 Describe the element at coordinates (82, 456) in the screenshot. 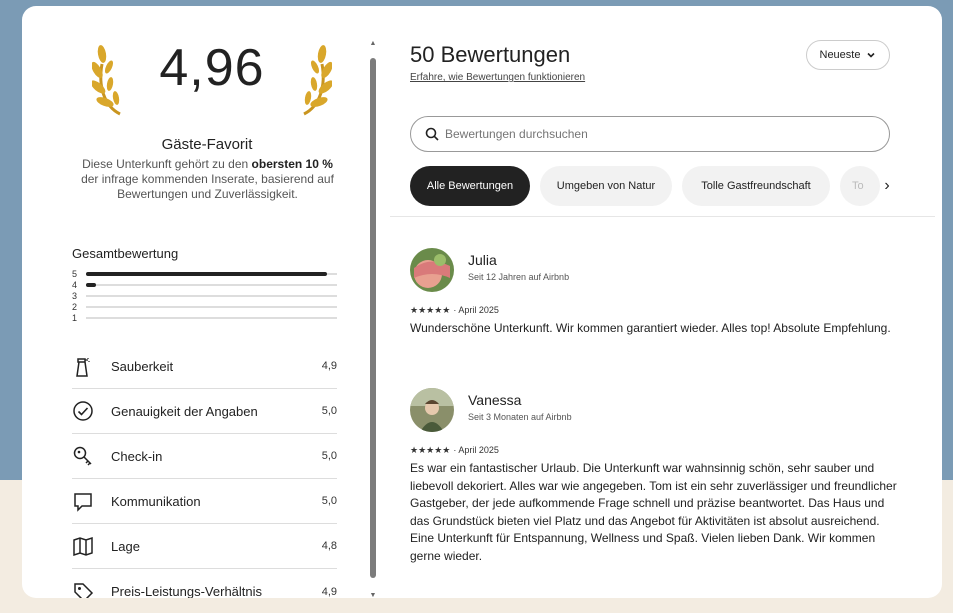

I see `key-icon` at that location.